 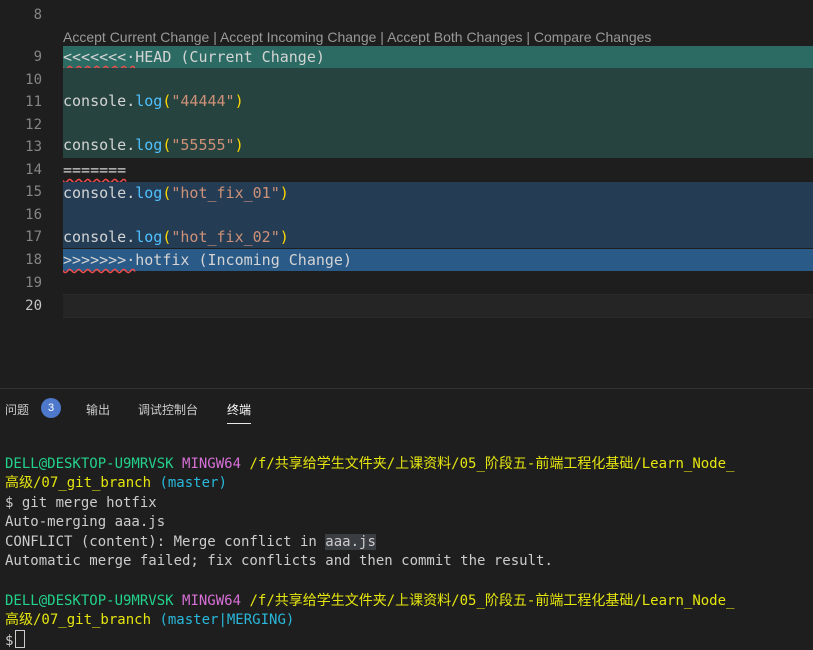 What do you see at coordinates (203, 145) in the screenshot?
I see `code-string: "55555"` at bounding box center [203, 145].